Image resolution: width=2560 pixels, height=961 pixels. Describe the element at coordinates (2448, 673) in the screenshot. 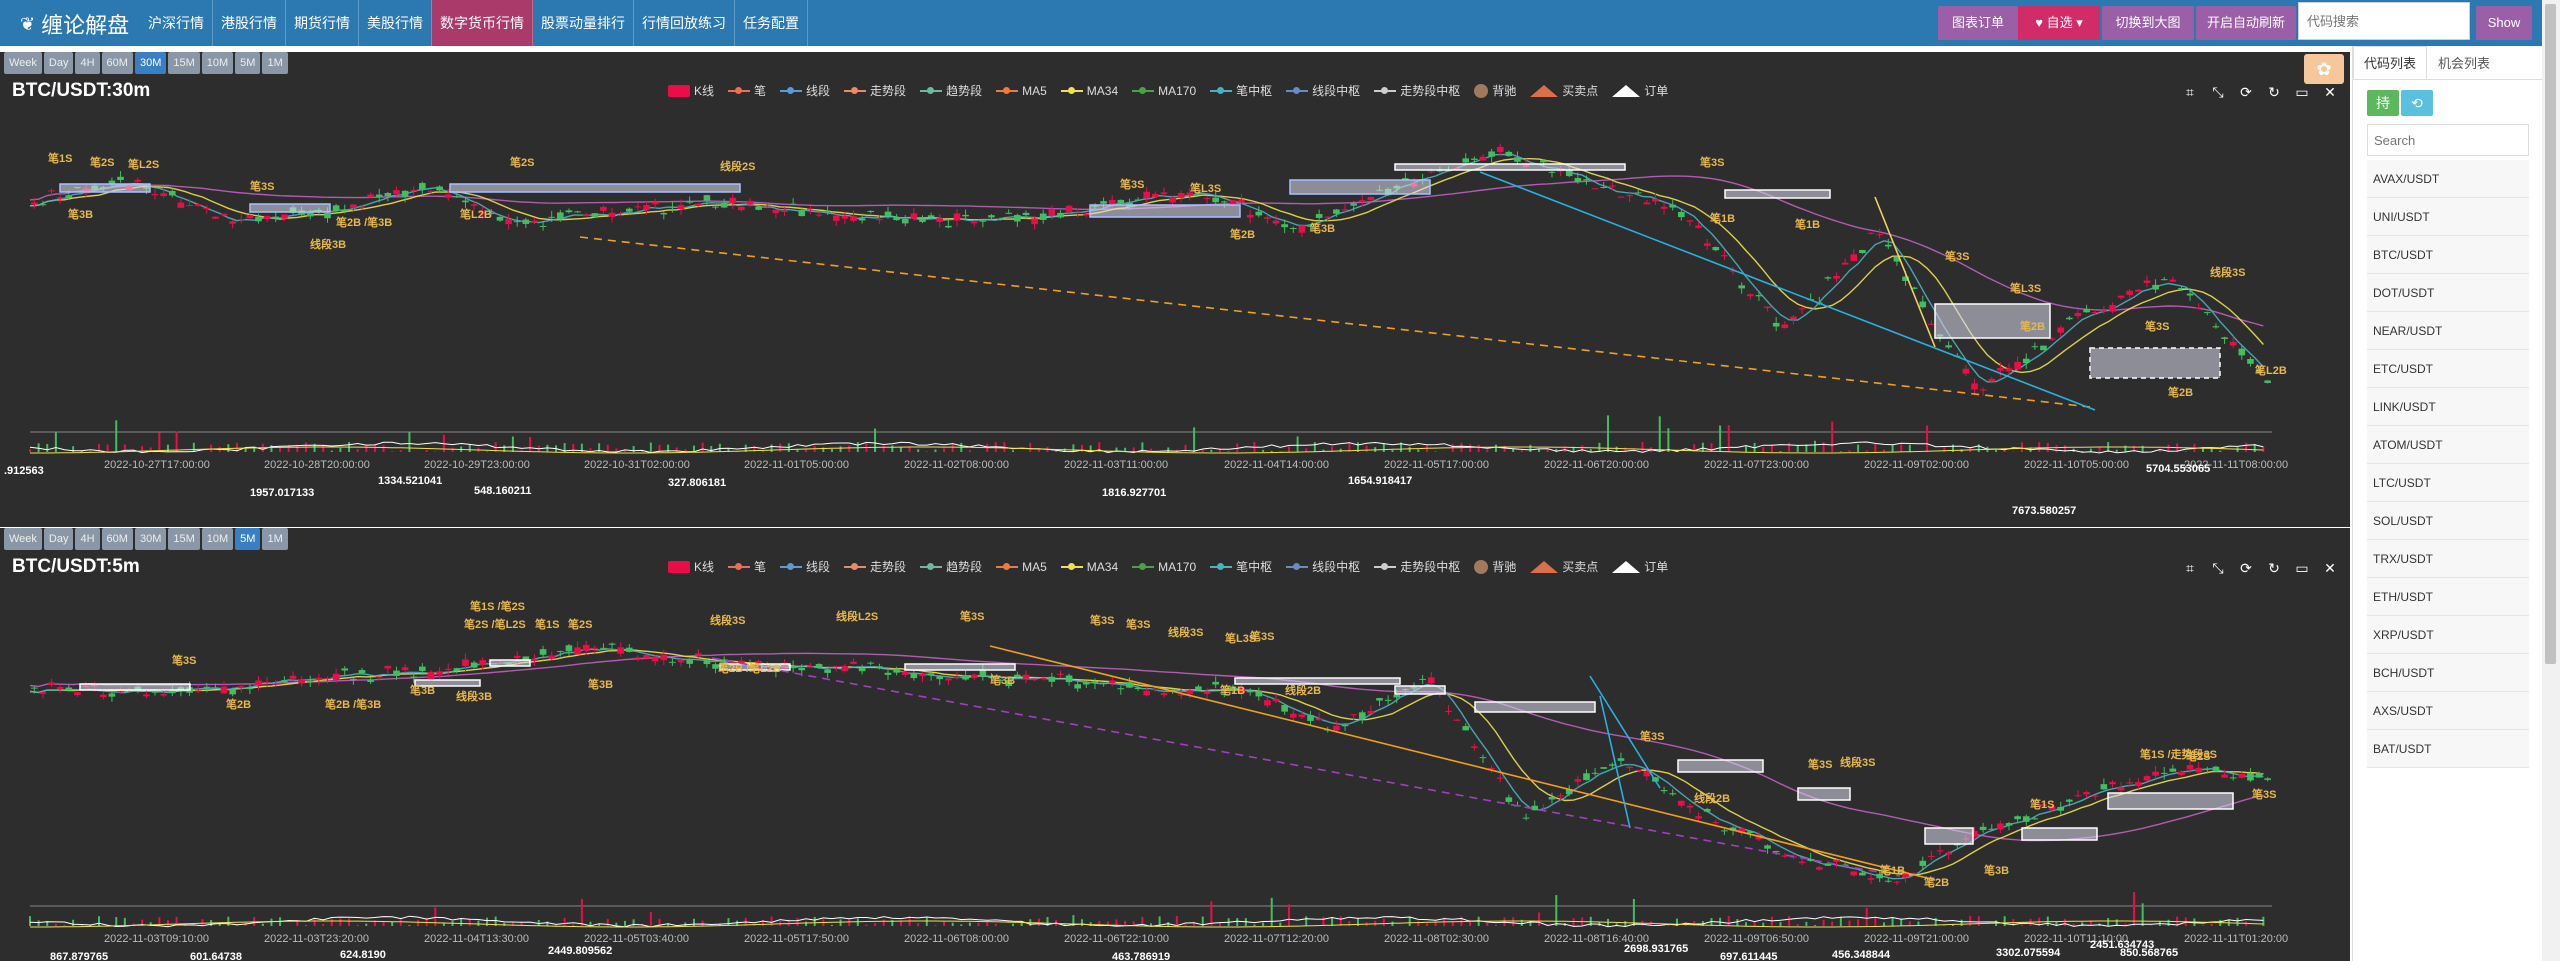

I see `symbol-item: BCH/USDT` at that location.